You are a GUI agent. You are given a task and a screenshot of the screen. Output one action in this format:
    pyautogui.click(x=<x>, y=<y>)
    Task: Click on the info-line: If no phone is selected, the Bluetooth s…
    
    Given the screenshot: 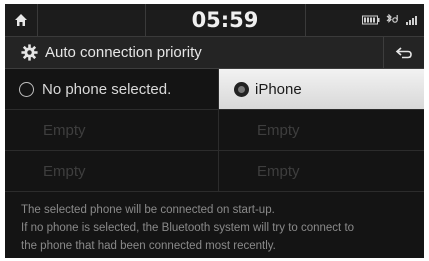 What is the action you would take?
    pyautogui.click(x=188, y=228)
    